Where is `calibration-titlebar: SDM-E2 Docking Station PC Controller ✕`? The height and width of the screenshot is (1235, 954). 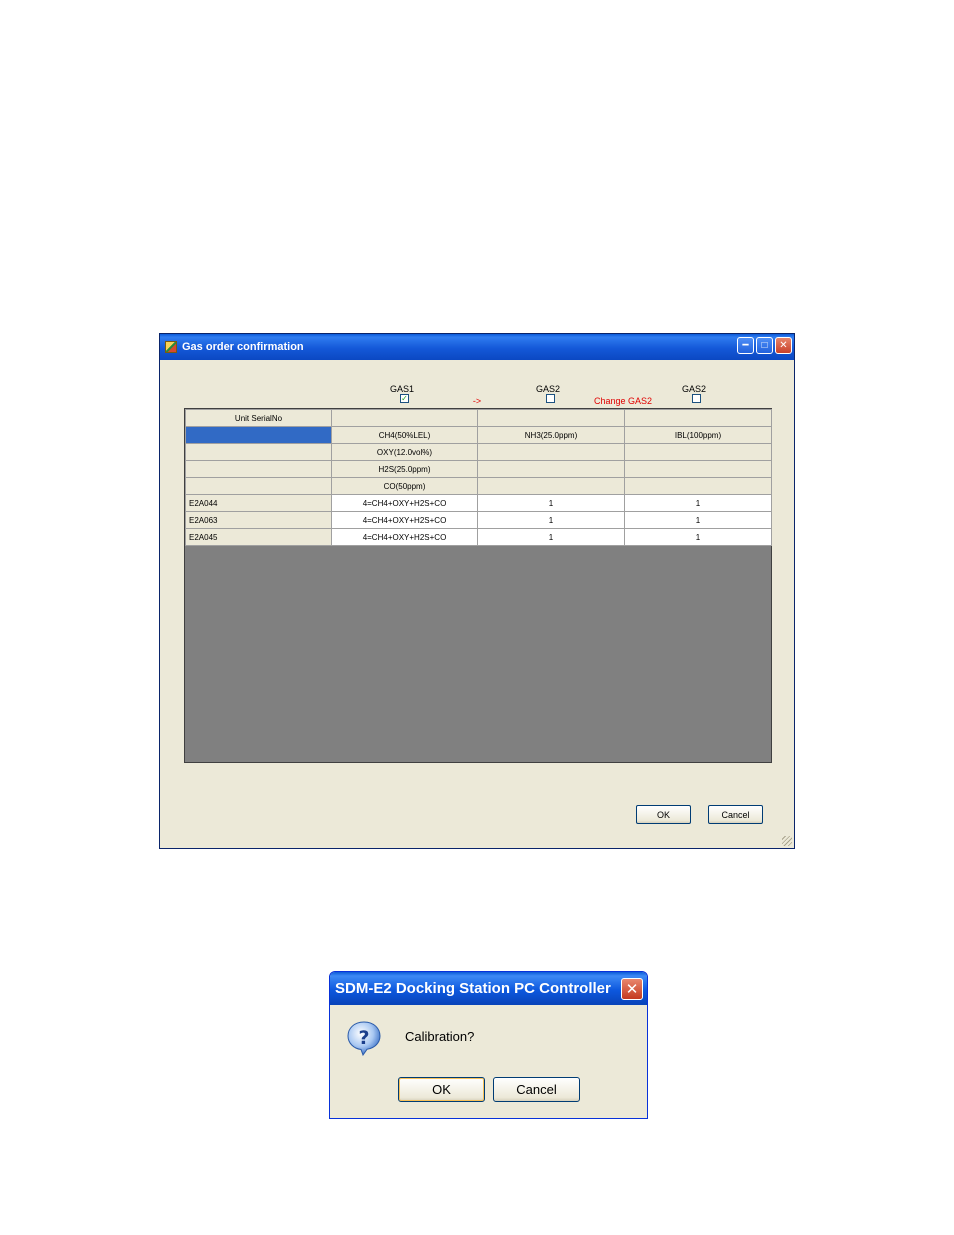 calibration-titlebar: SDM-E2 Docking Station PC Controller ✕ is located at coordinates (488, 988).